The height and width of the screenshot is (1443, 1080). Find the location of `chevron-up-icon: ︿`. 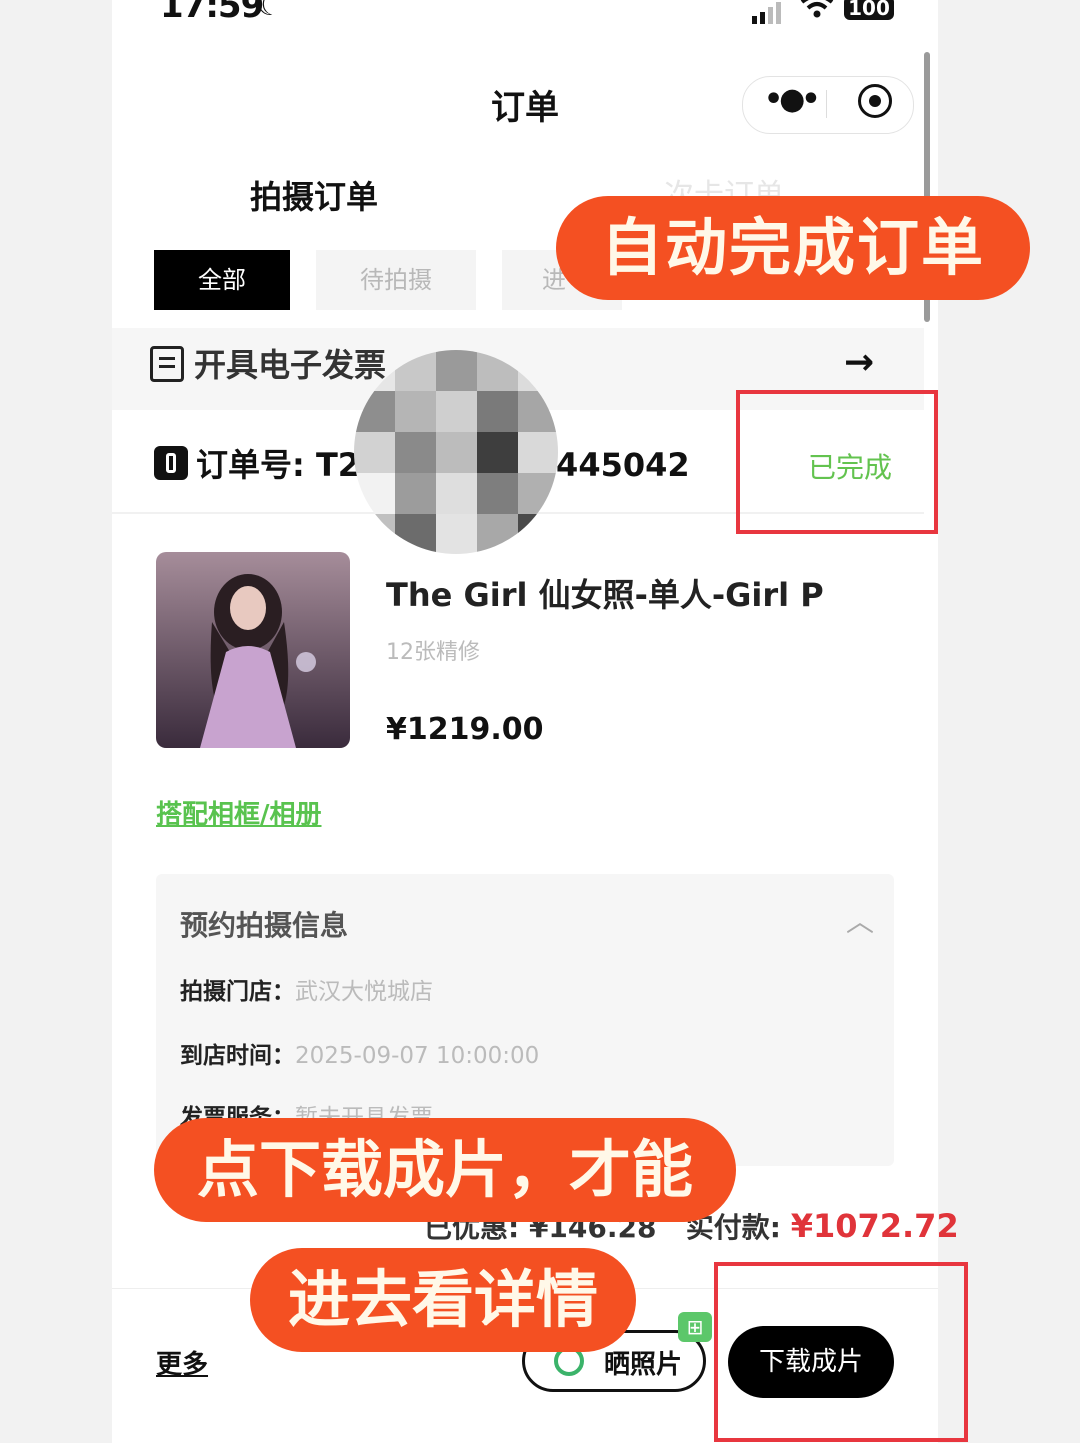

chevron-up-icon: ︿ is located at coordinates (860, 920).